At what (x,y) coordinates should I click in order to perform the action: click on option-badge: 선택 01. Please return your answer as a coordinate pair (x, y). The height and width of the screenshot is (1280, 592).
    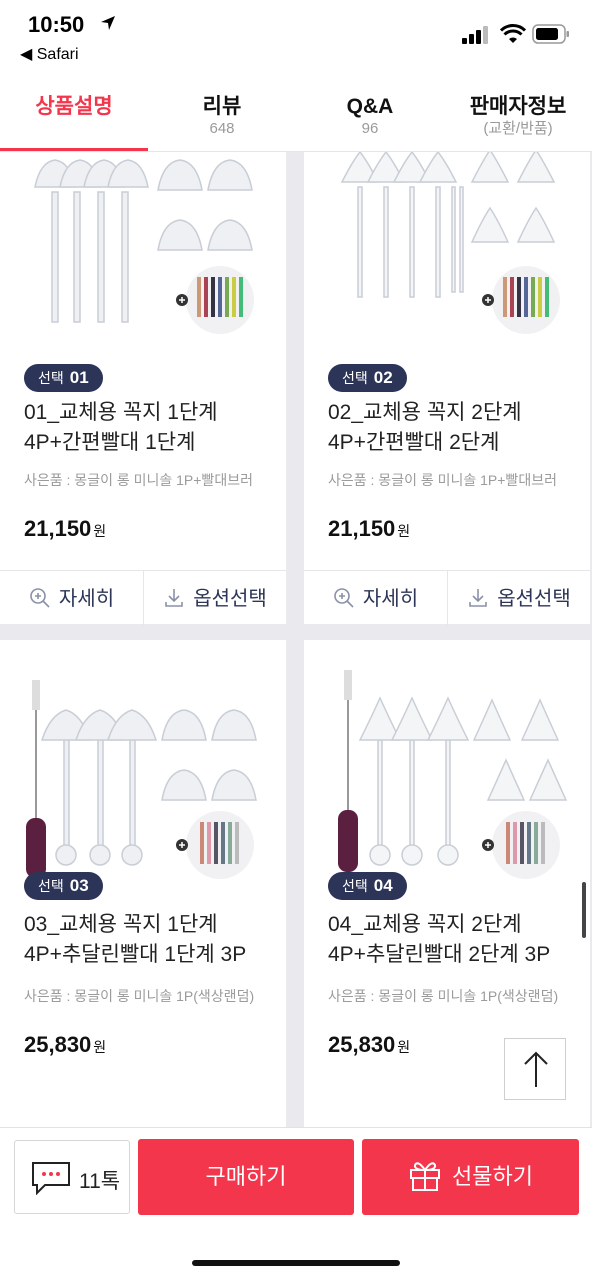
    Looking at the image, I should click on (63, 378).